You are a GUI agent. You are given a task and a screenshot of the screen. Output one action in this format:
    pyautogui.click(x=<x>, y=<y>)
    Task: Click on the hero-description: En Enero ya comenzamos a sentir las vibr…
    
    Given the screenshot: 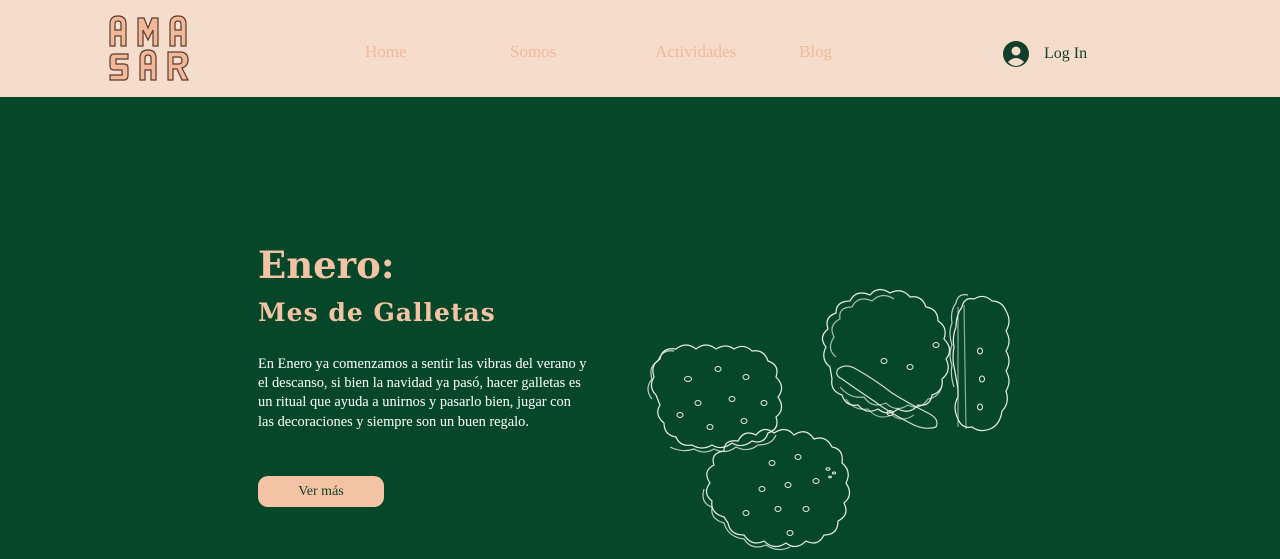 What is the action you would take?
    pyautogui.click(x=422, y=393)
    